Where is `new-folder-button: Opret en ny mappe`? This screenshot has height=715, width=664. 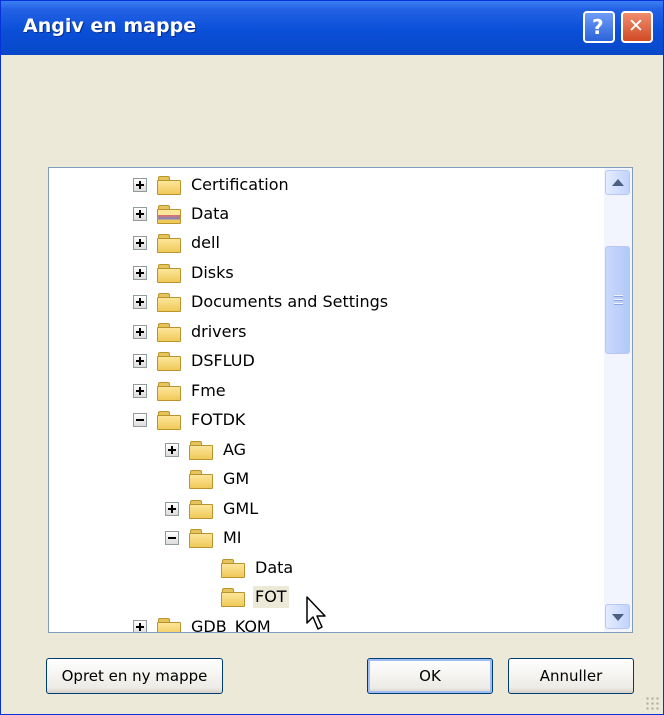 new-folder-button: Opret en ny mappe is located at coordinates (134, 676).